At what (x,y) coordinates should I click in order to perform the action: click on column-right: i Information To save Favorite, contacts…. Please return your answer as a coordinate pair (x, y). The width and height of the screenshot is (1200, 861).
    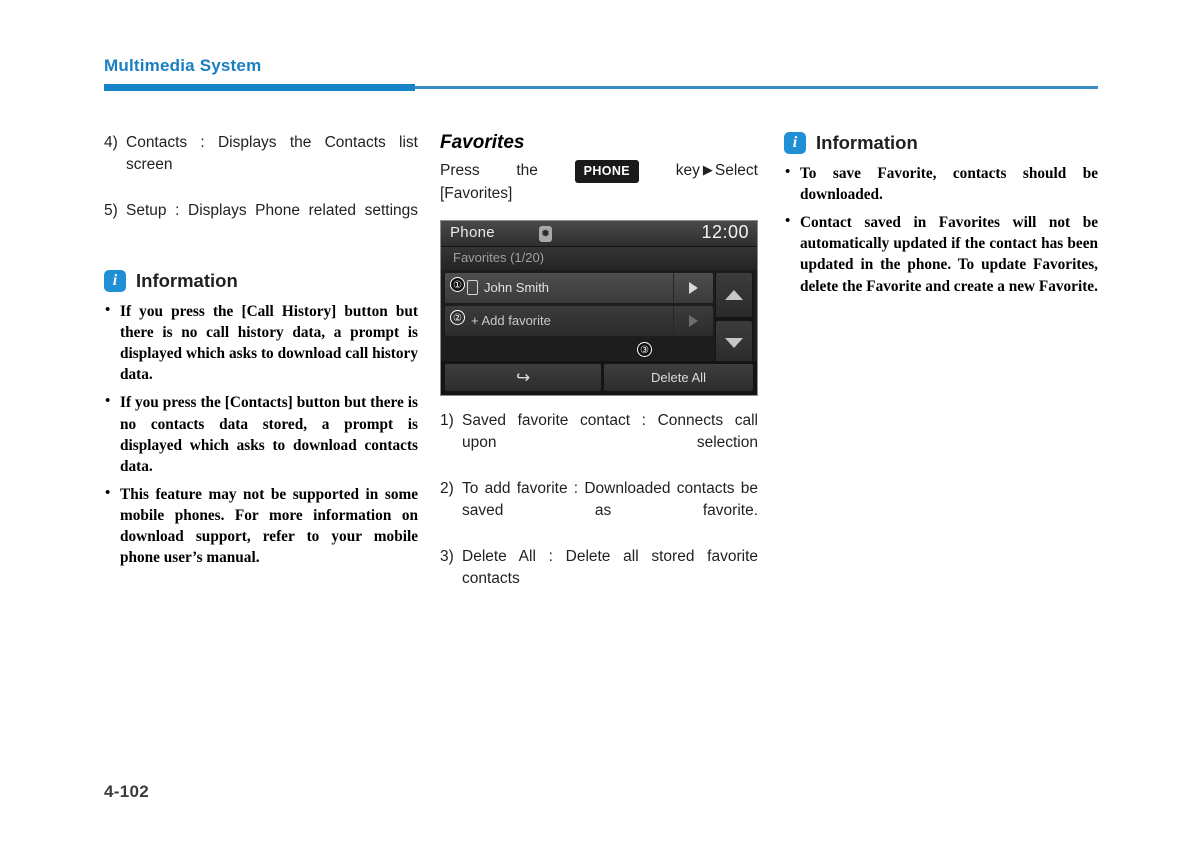
    Looking at the image, I should click on (941, 218).